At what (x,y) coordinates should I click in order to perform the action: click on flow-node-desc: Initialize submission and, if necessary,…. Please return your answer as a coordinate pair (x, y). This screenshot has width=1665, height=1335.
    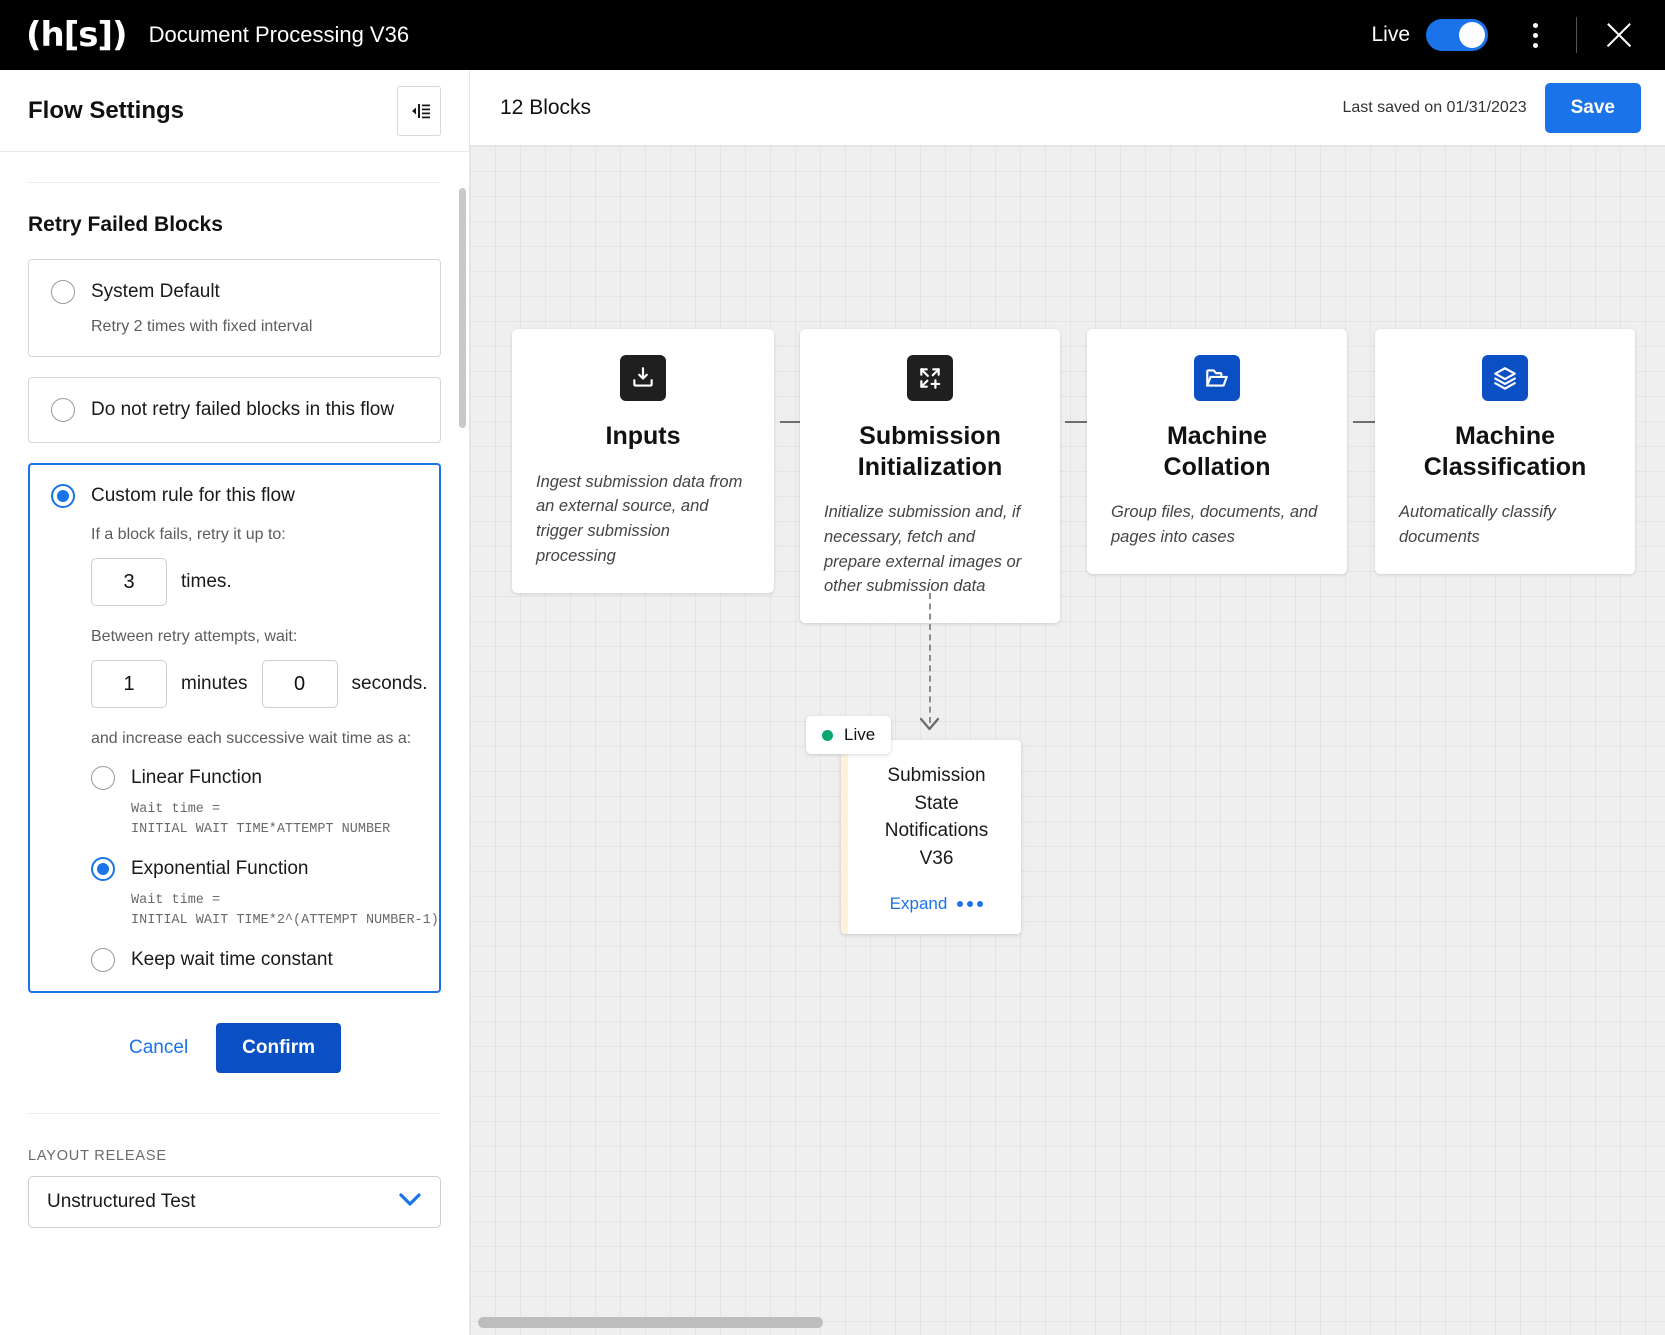
    Looking at the image, I should click on (923, 549).